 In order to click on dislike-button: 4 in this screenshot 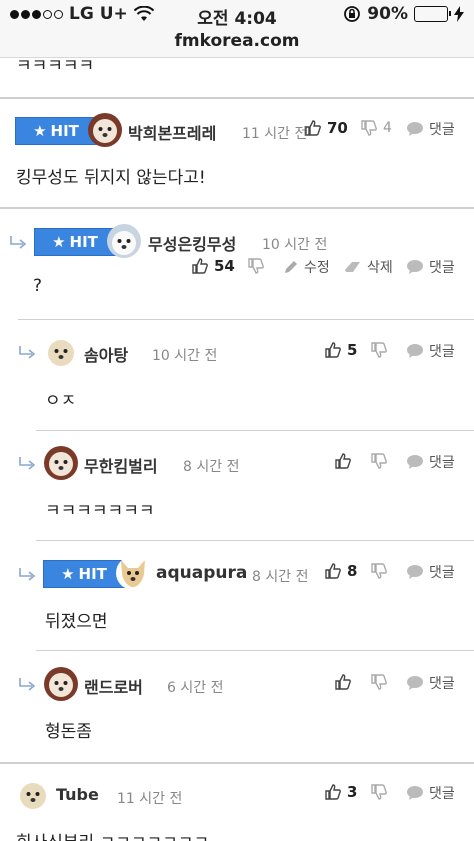, I will do `click(376, 128)`.